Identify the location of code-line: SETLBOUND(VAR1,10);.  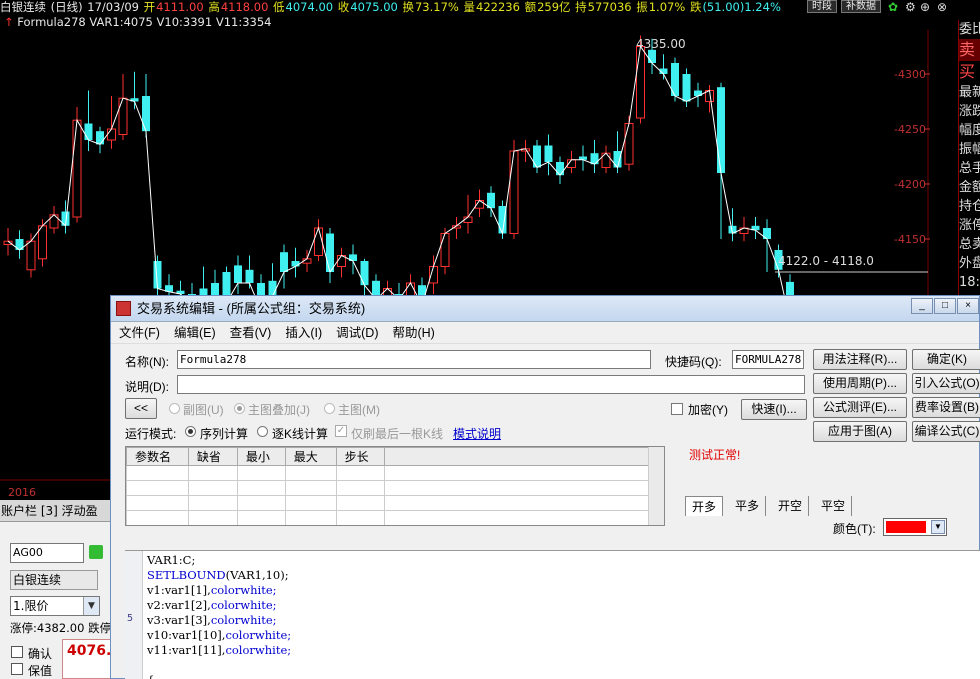
(219, 575).